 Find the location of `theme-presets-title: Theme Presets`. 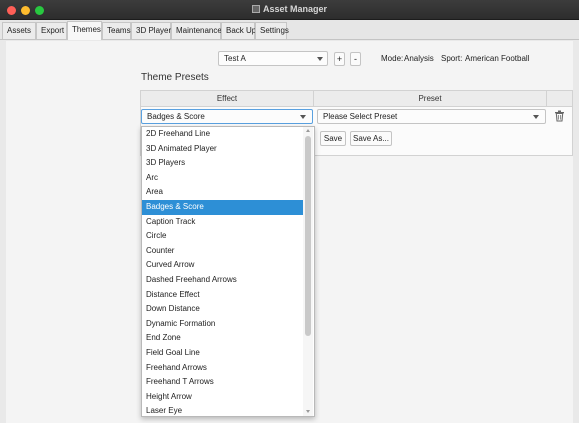

theme-presets-title: Theme Presets is located at coordinates (175, 77).